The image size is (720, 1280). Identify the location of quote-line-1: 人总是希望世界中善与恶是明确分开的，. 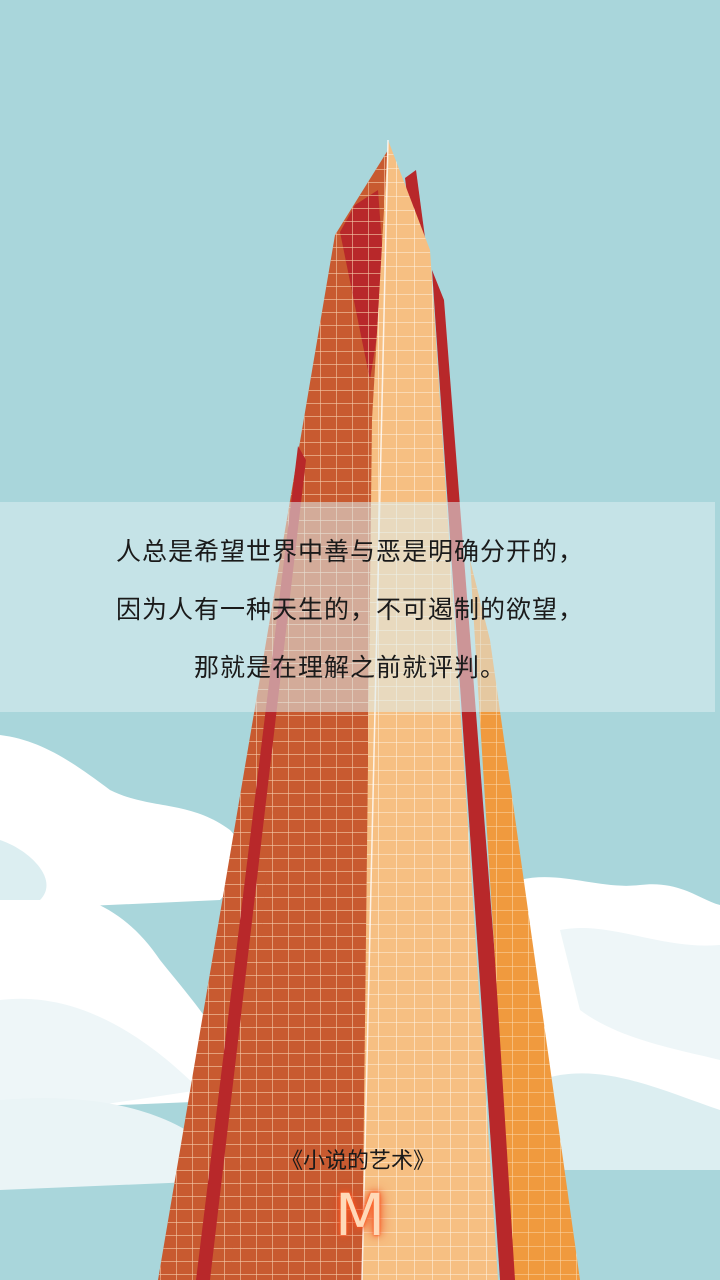
(349, 551).